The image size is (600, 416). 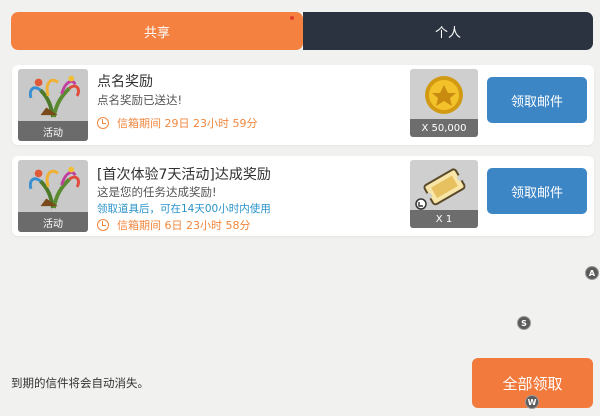 I want to click on key-hint-a: A, so click(x=592, y=273).